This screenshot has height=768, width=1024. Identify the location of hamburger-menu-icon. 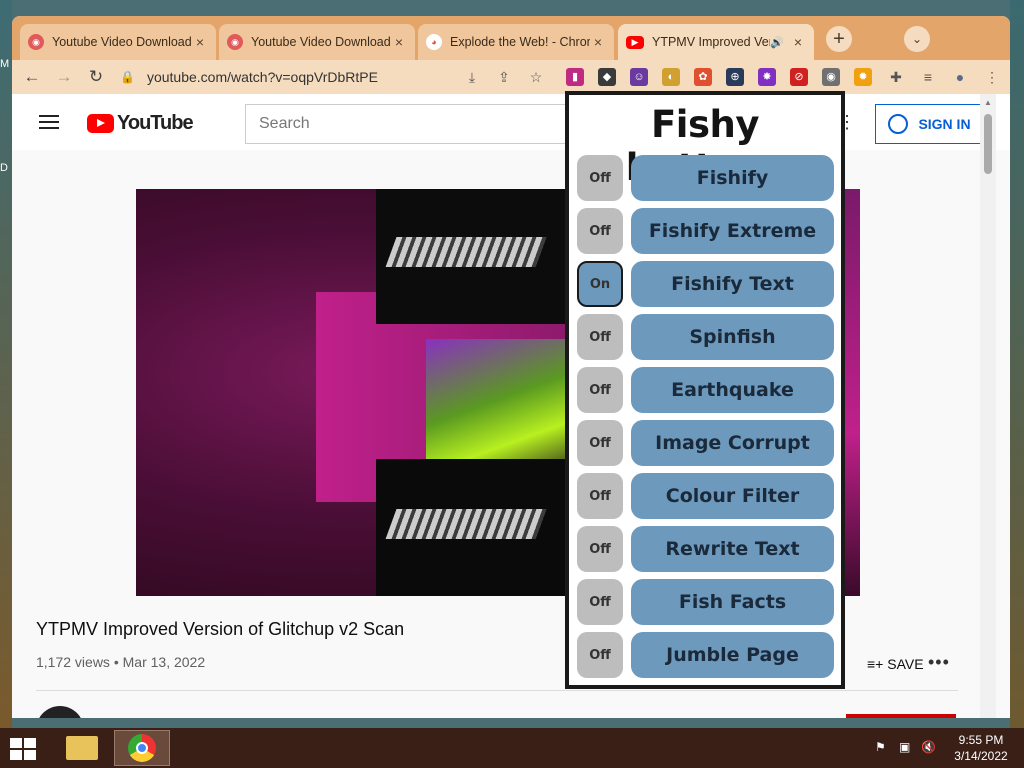
(49, 122).